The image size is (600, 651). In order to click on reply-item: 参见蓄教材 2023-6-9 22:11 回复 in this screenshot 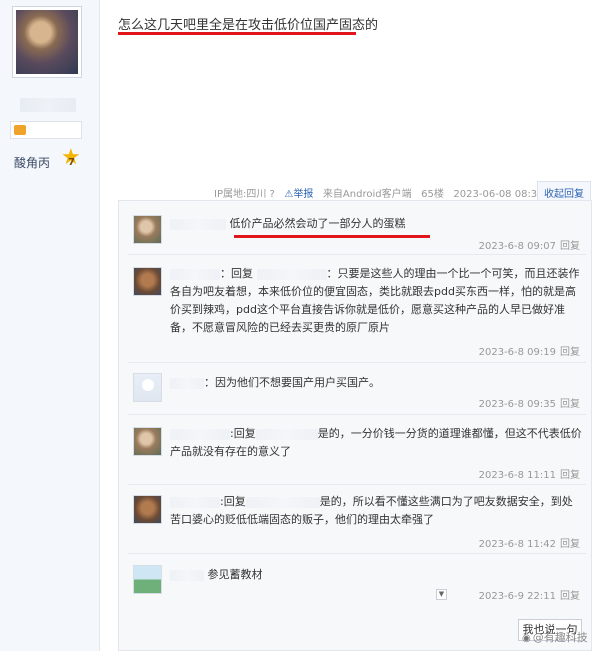, I will do `click(358, 583)`.